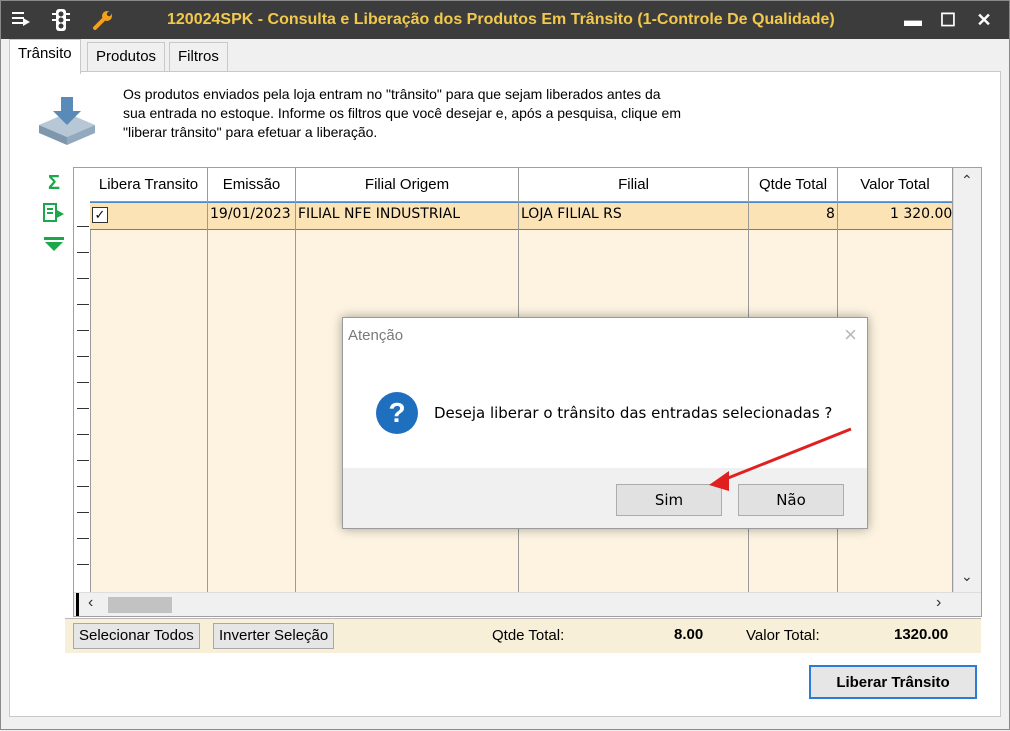 This screenshot has width=1010, height=731. What do you see at coordinates (250, 214) in the screenshot?
I see `cell-emissao: 19/01/2023` at bounding box center [250, 214].